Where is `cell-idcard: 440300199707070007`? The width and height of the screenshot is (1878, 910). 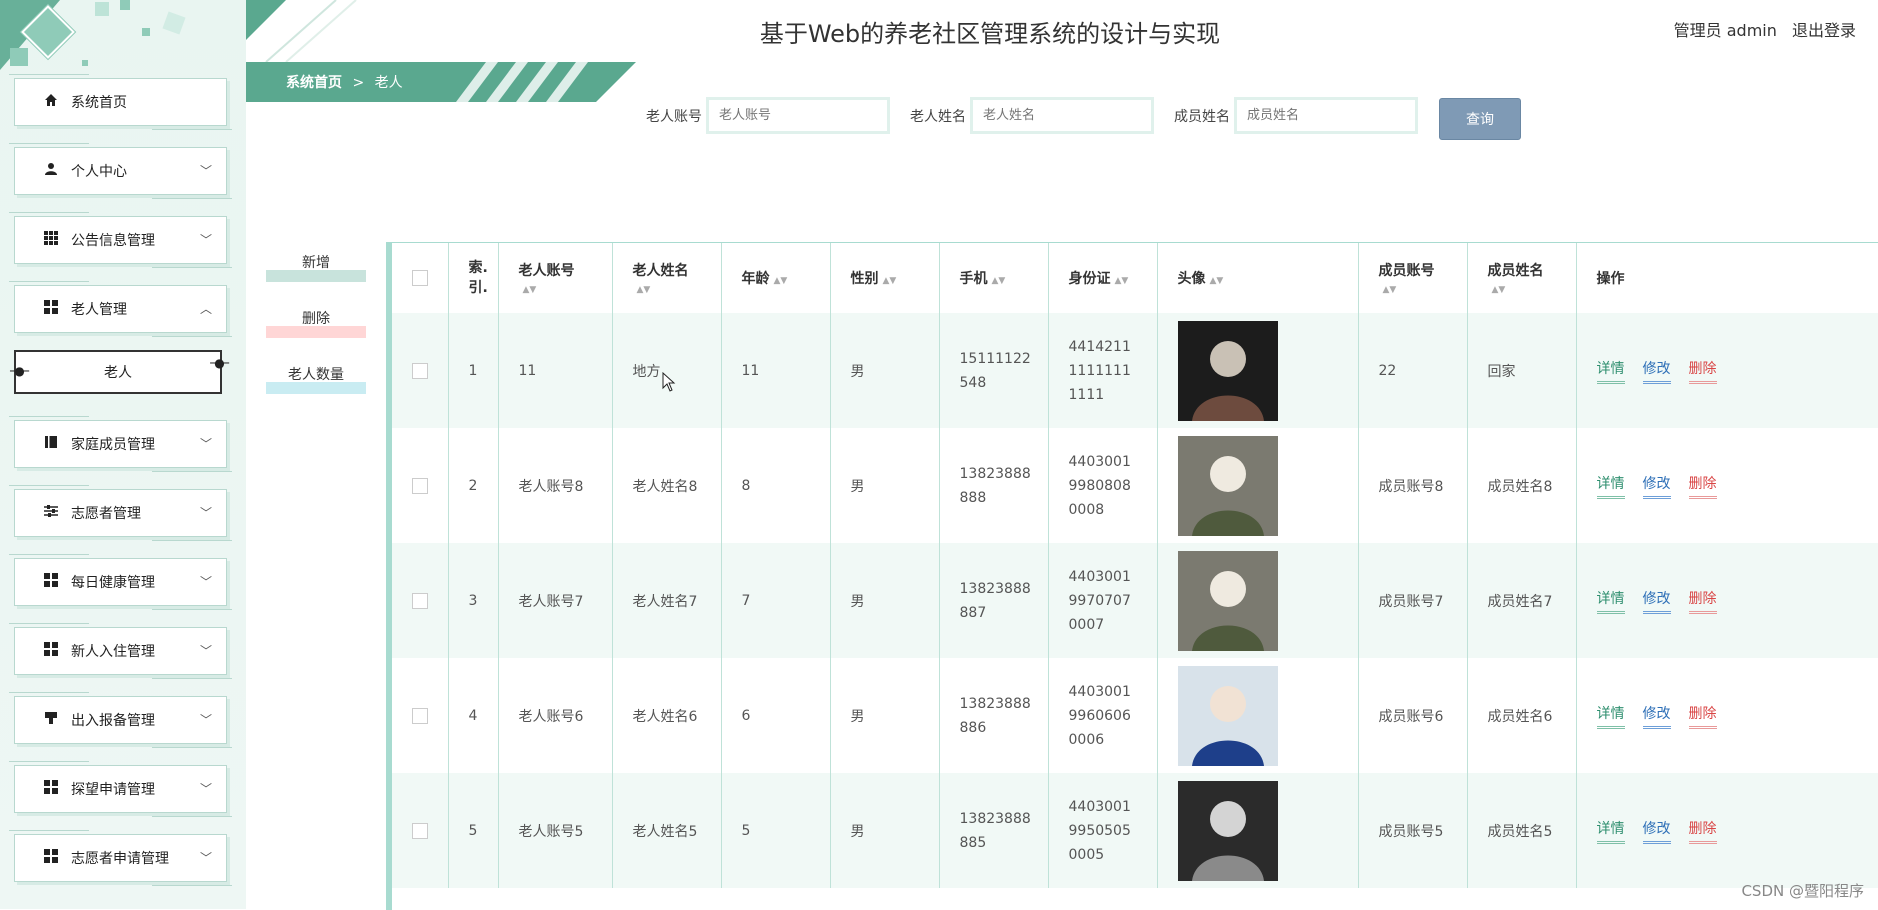 cell-idcard: 440300199707070007 is located at coordinates (1103, 600).